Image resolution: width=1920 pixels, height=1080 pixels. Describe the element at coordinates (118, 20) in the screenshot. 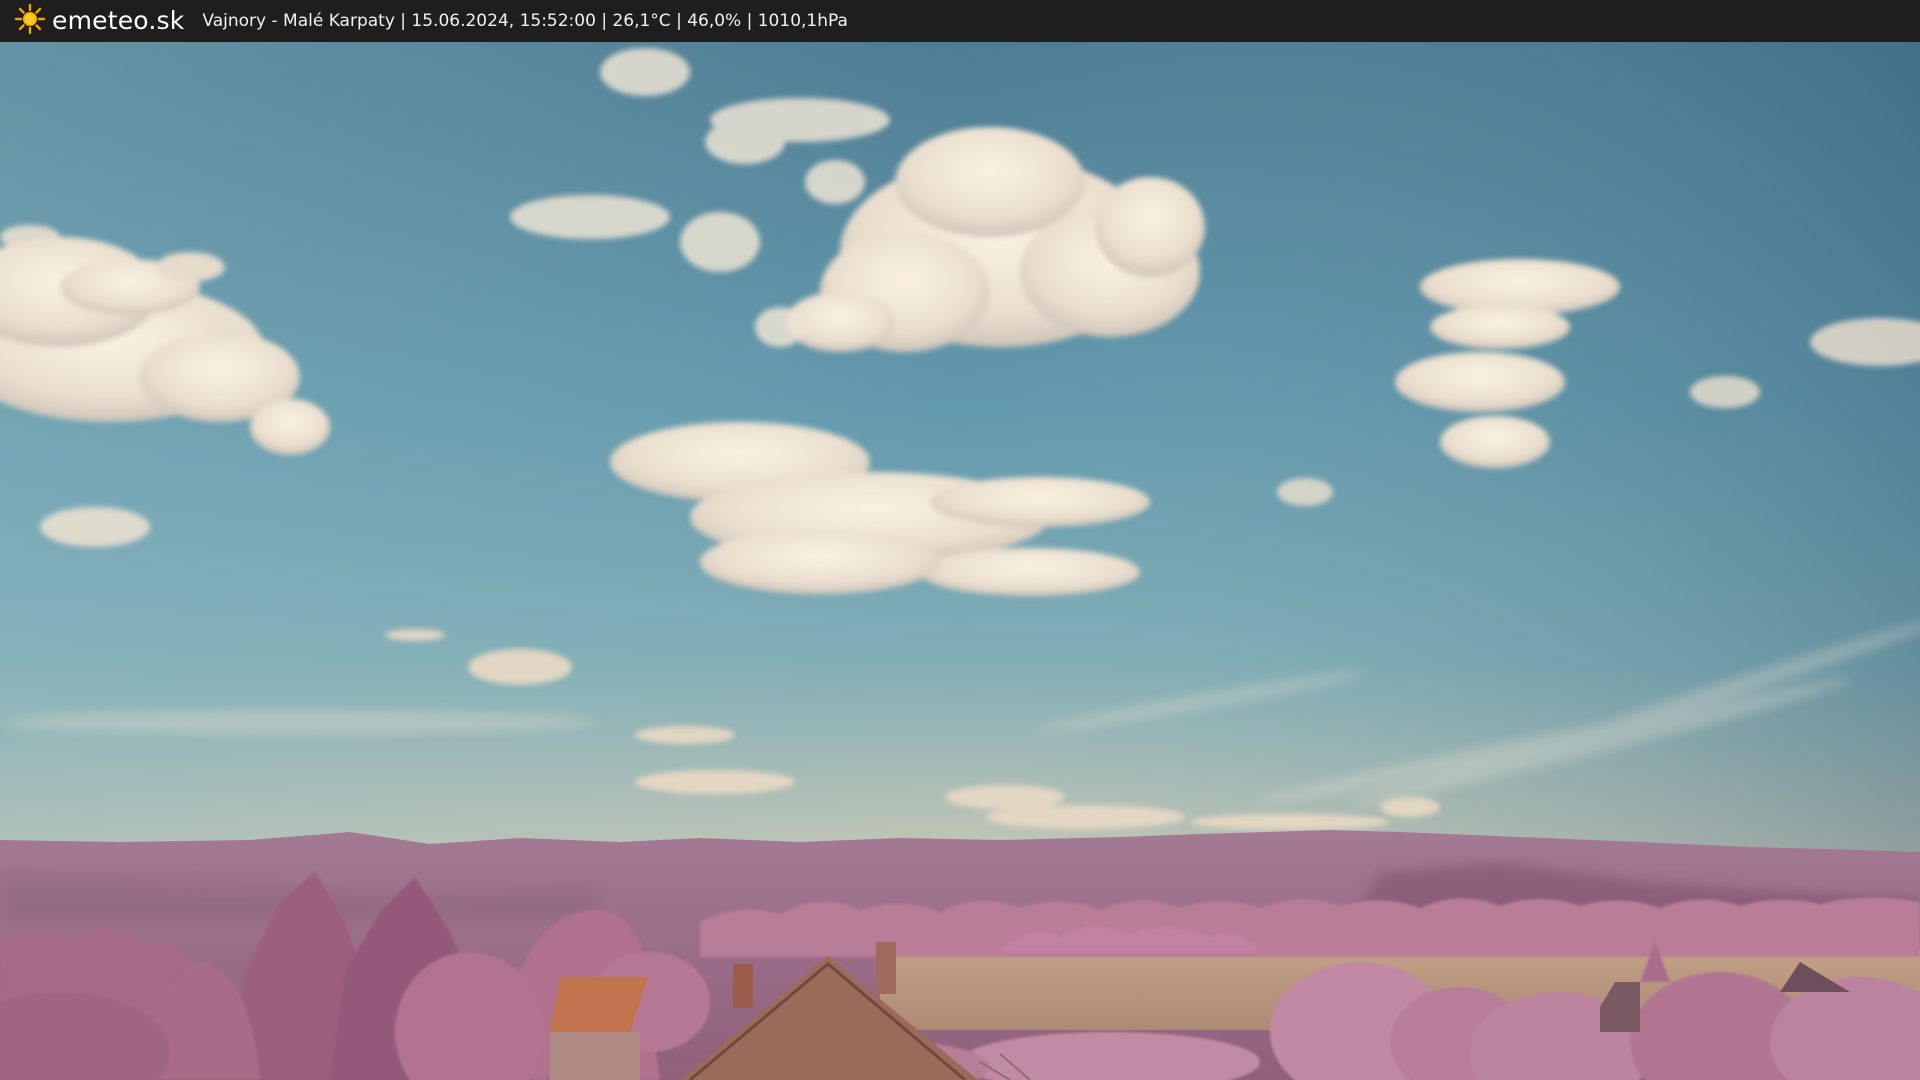

I see `brand-name: emeteo.sk` at that location.